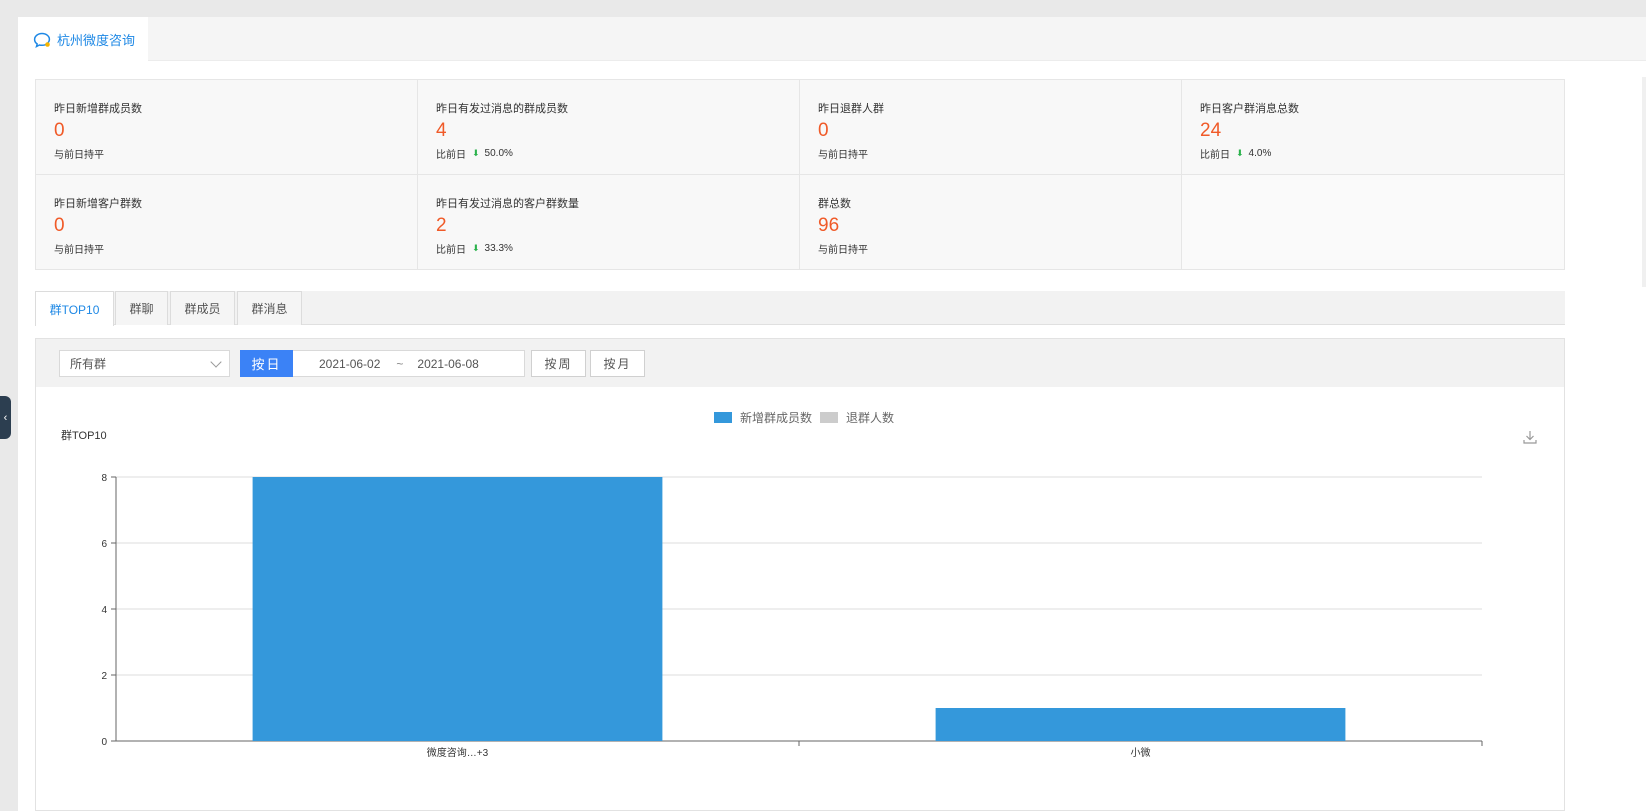 This screenshot has height=811, width=1646. Describe the element at coordinates (98, 109) in the screenshot. I see `stat-label: 昨日新增群成员数` at that location.